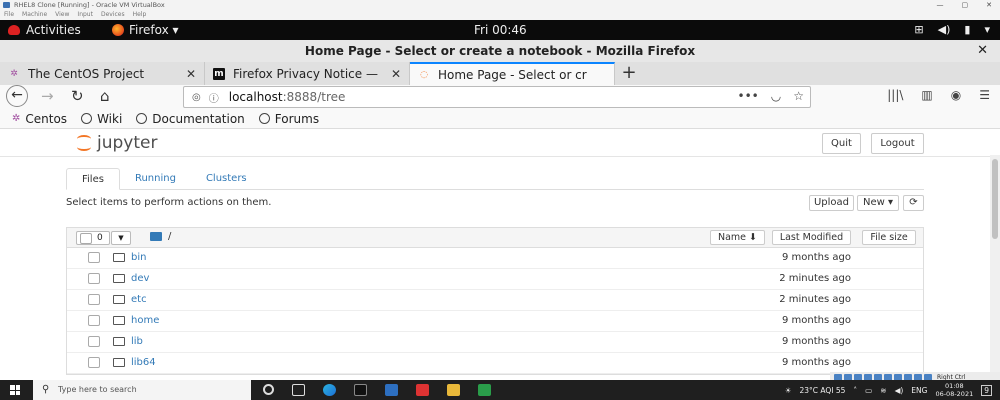  Describe the element at coordinates (918, 29) in the screenshot. I see `network-icon: ⊞` at that location.